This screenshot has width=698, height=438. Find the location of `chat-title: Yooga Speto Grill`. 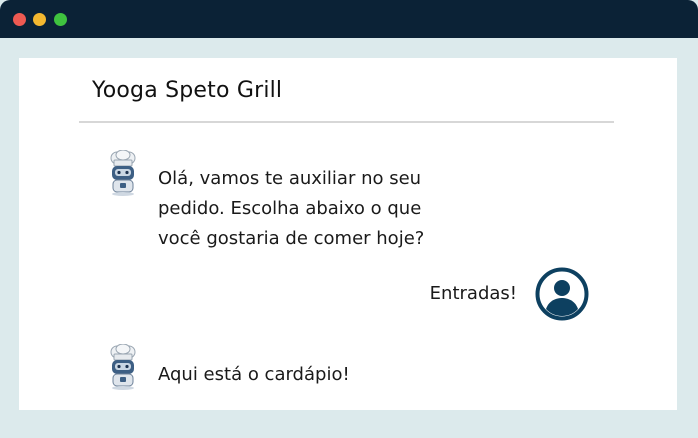

chat-title: Yooga Speto Grill is located at coordinates (187, 90).